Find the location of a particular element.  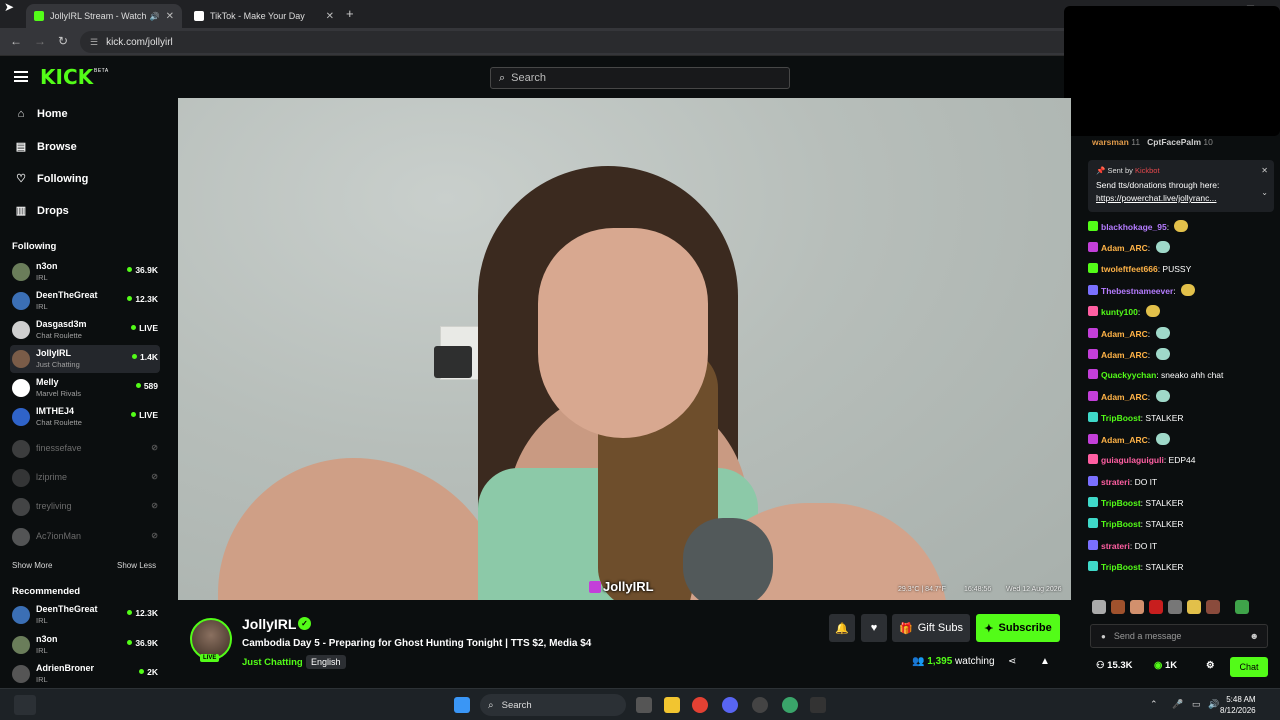

browse-icon: ▤ is located at coordinates (21, 147).